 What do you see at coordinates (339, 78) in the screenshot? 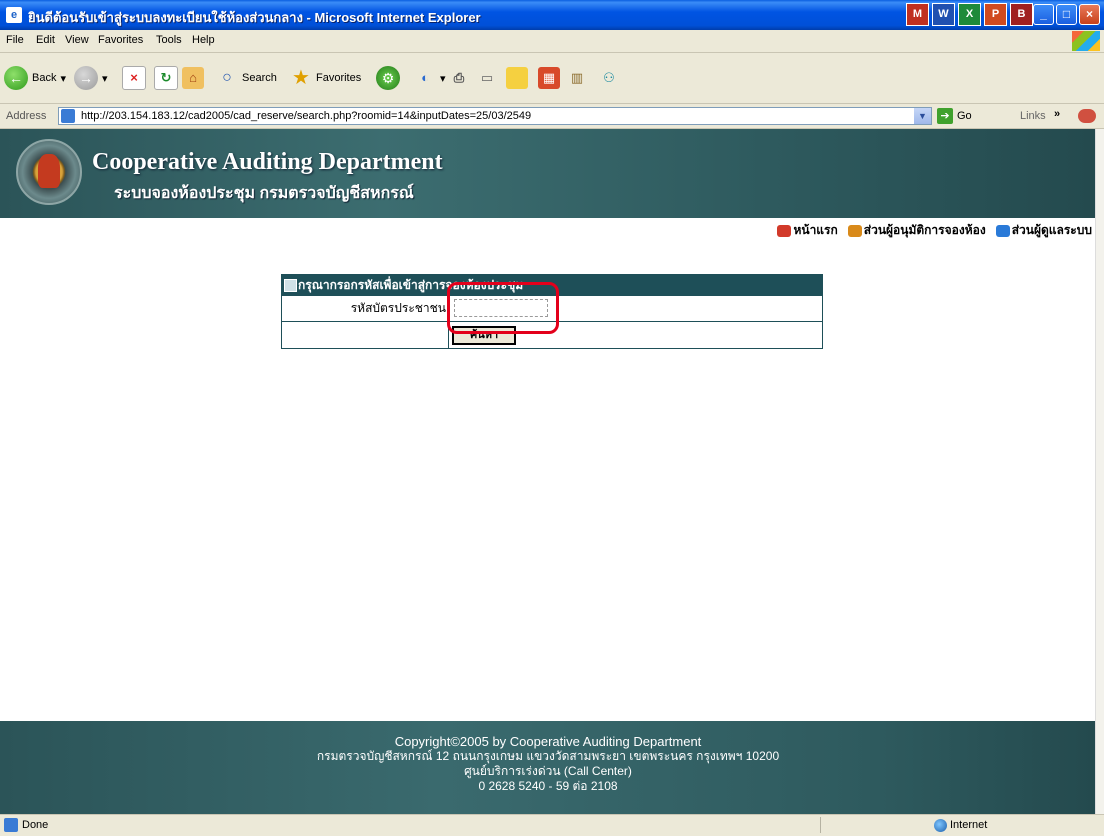
I see `favorites-label: Favorites` at bounding box center [339, 78].